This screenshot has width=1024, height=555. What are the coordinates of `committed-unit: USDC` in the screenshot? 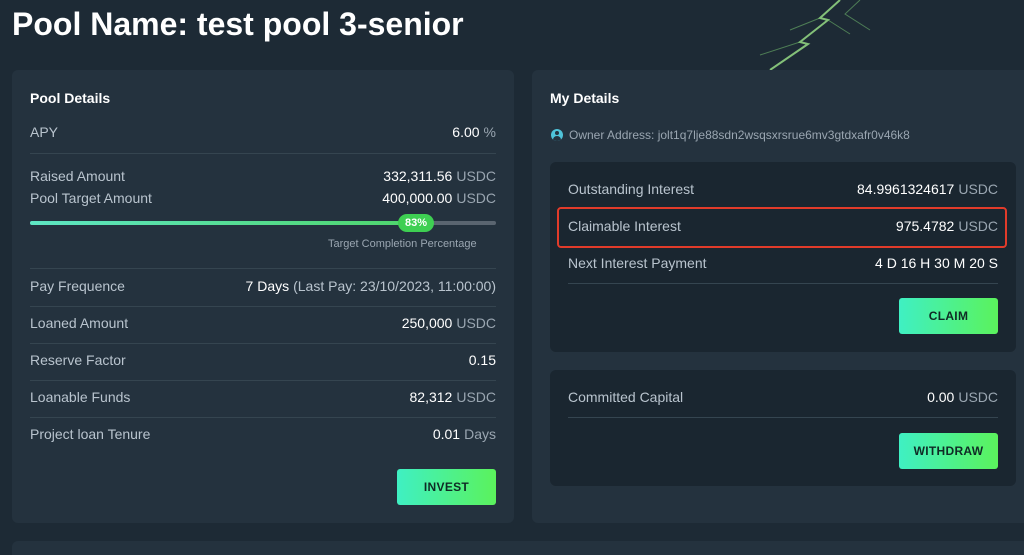 It's located at (978, 397).